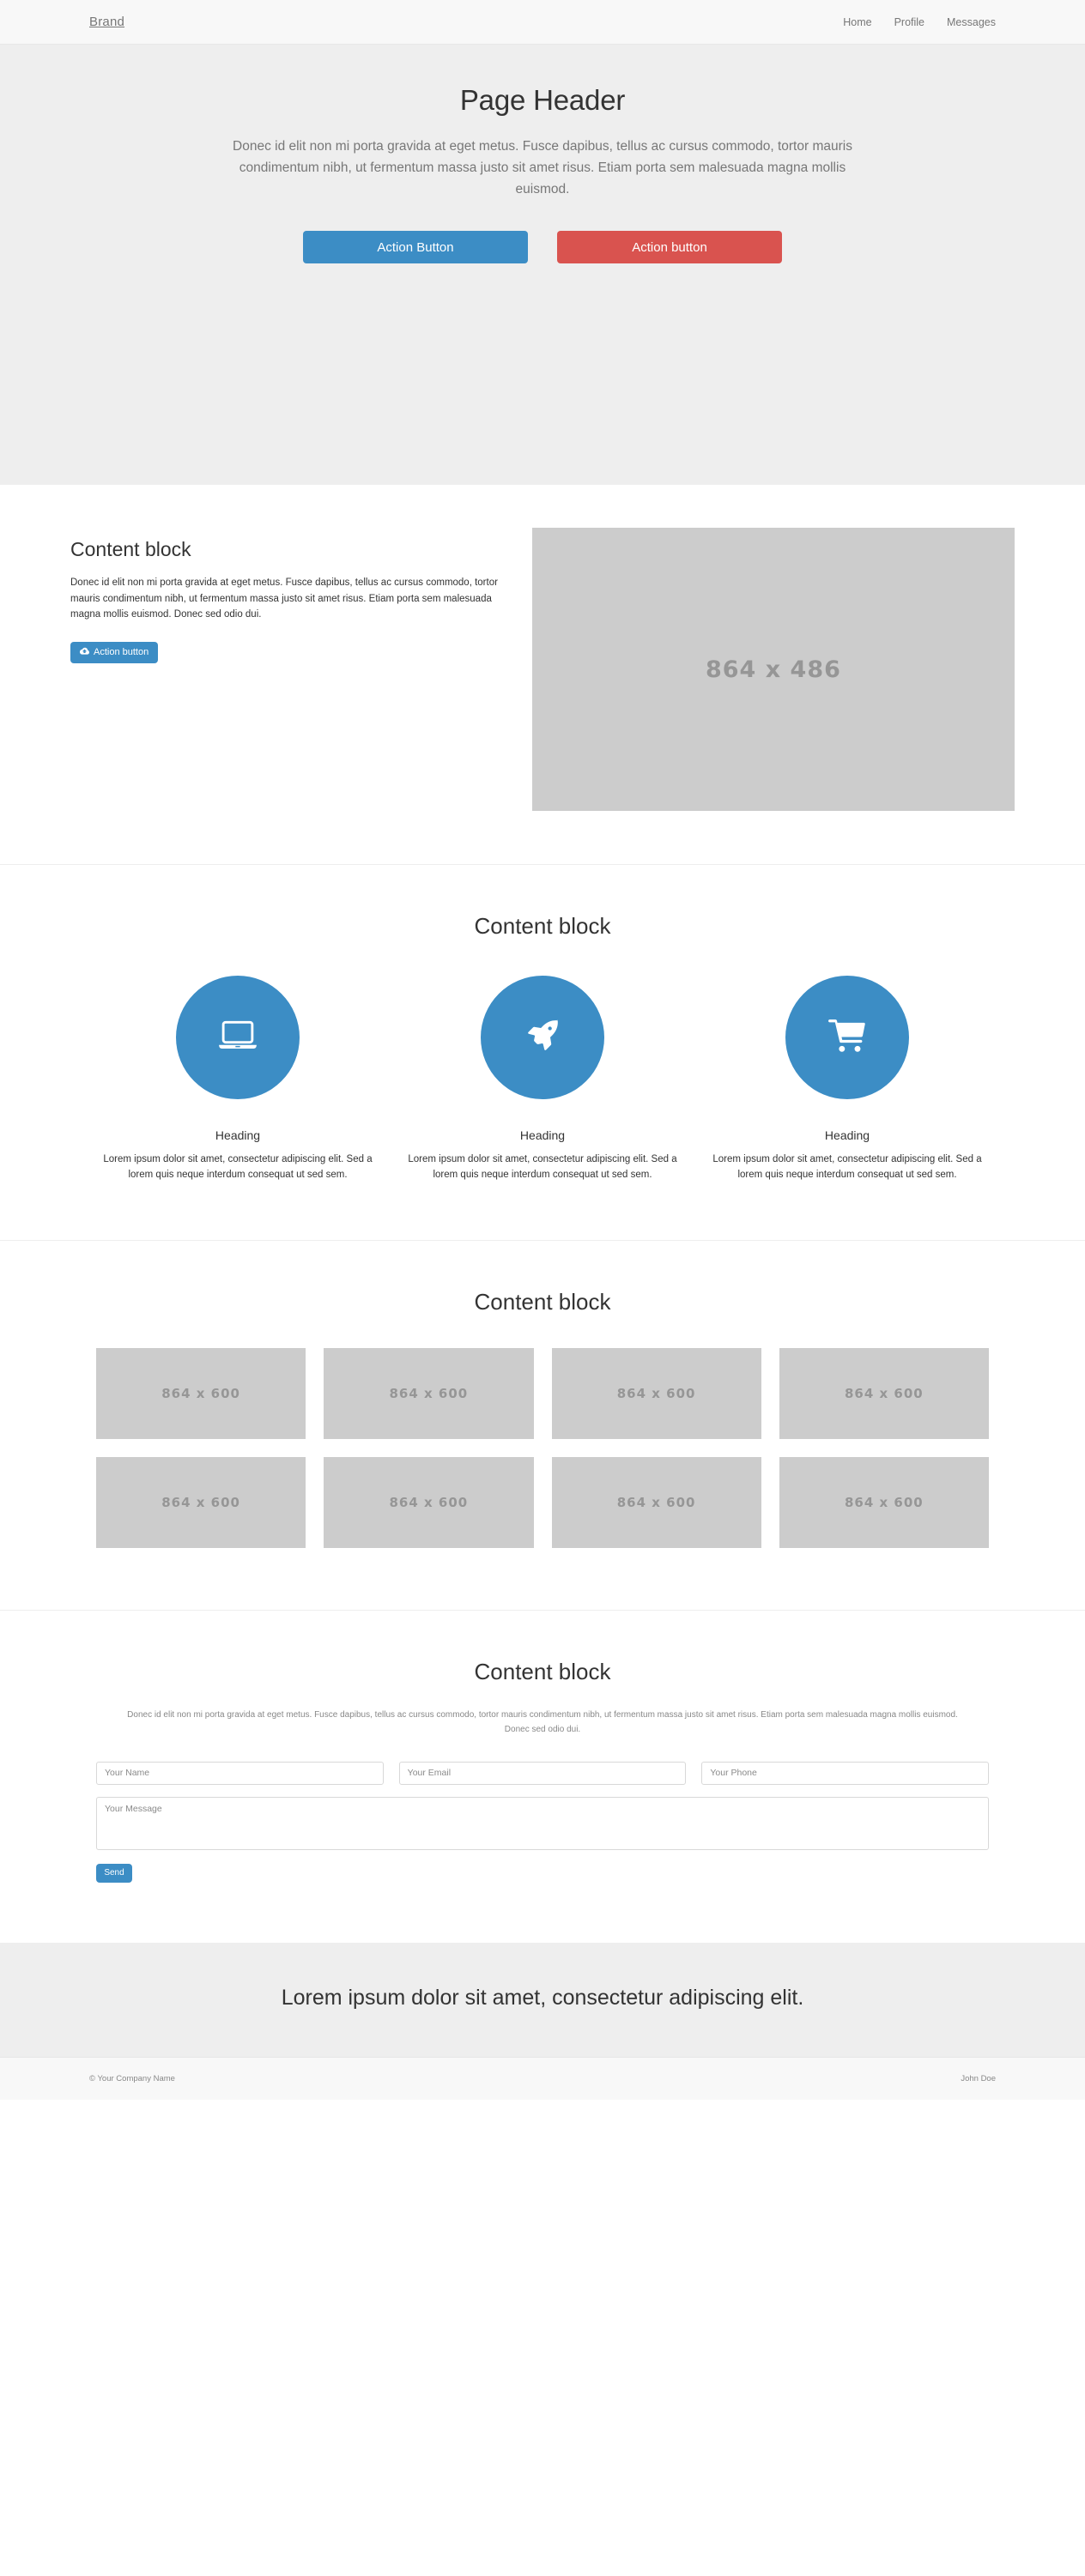 This screenshot has width=1085, height=2576. I want to click on nav-link-home: Home, so click(857, 22).